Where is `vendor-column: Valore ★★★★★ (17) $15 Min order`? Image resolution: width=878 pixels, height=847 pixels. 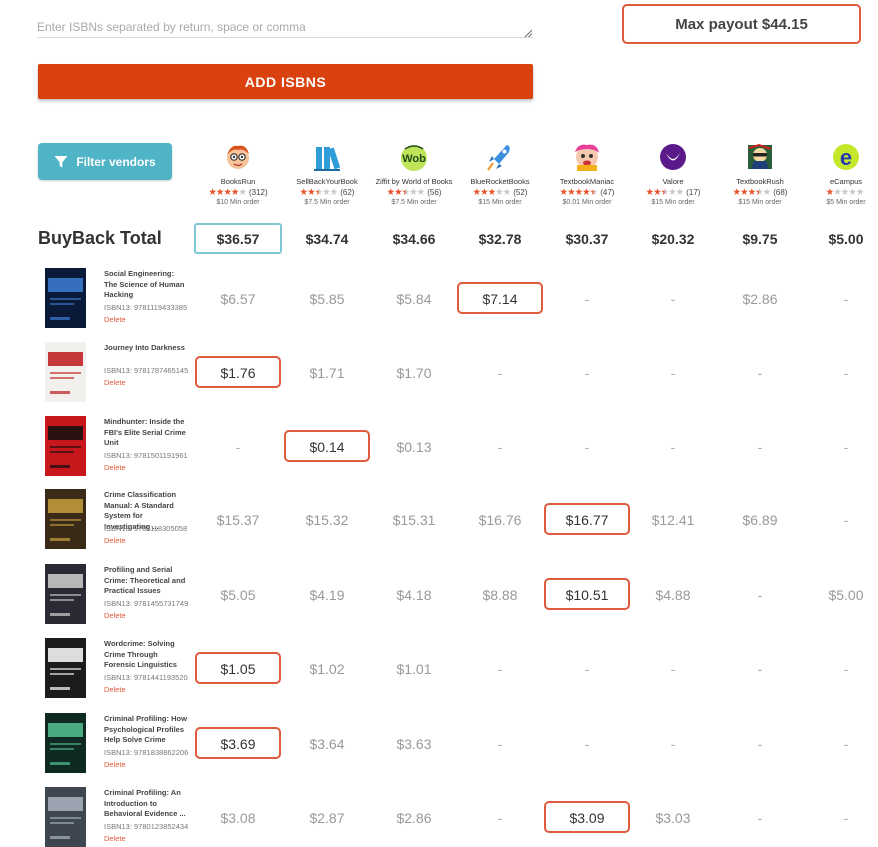 vendor-column: Valore ★★★★★ (17) $15 Min order is located at coordinates (673, 174).